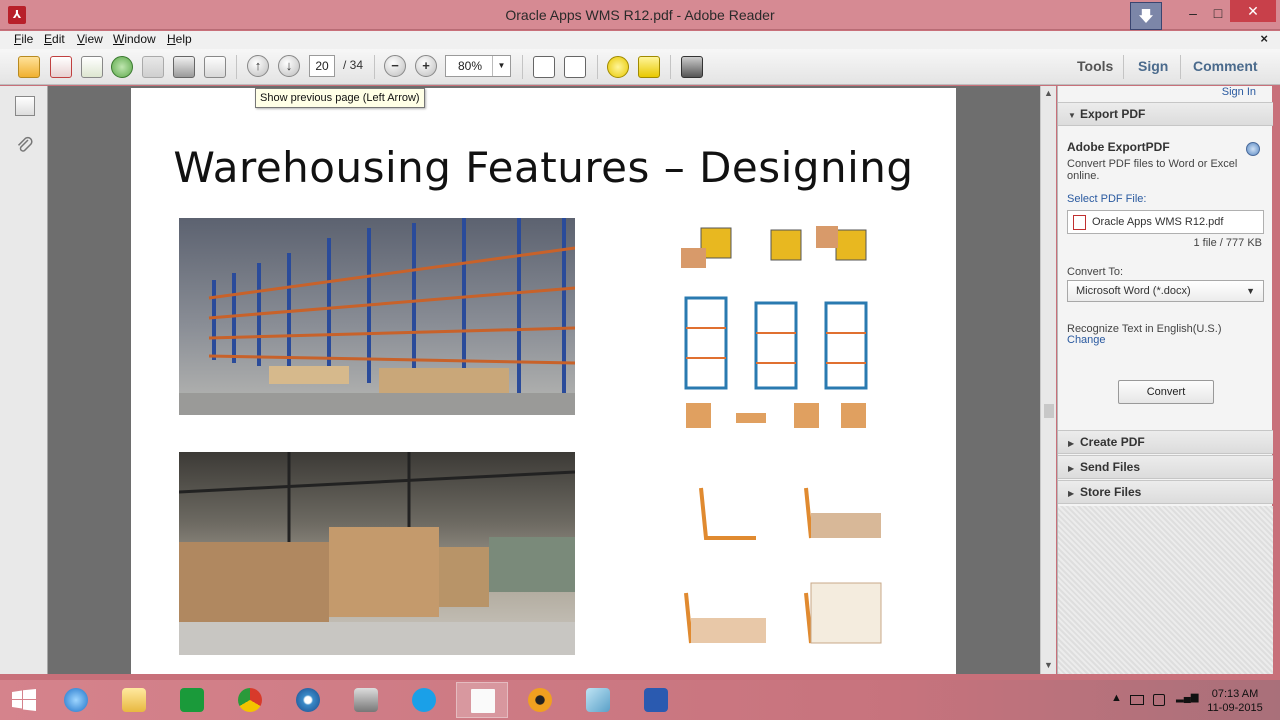  What do you see at coordinates (29, 67) in the screenshot?
I see `open-icon` at bounding box center [29, 67].